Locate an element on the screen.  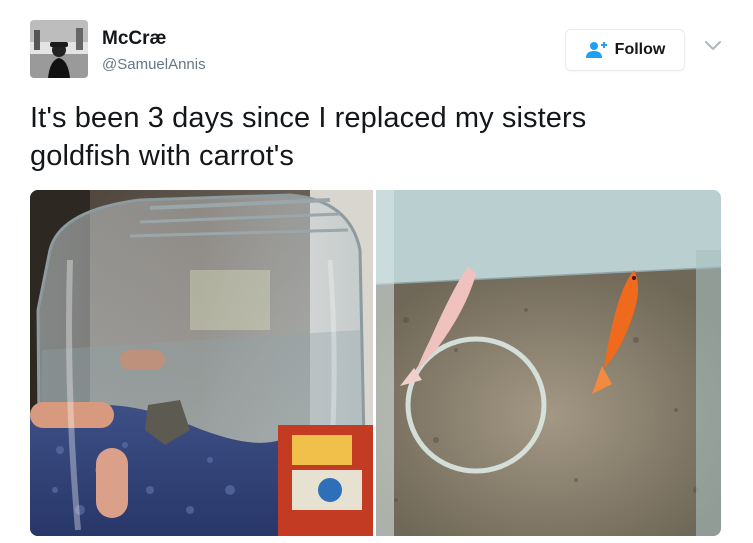
follow-button-label: Follow is located at coordinates (640, 49).